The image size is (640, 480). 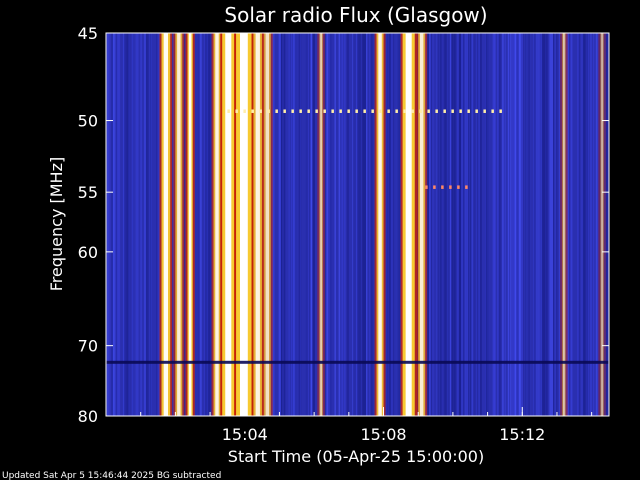 What do you see at coordinates (88, 192) in the screenshot?
I see `y-tick-label: 55` at bounding box center [88, 192].